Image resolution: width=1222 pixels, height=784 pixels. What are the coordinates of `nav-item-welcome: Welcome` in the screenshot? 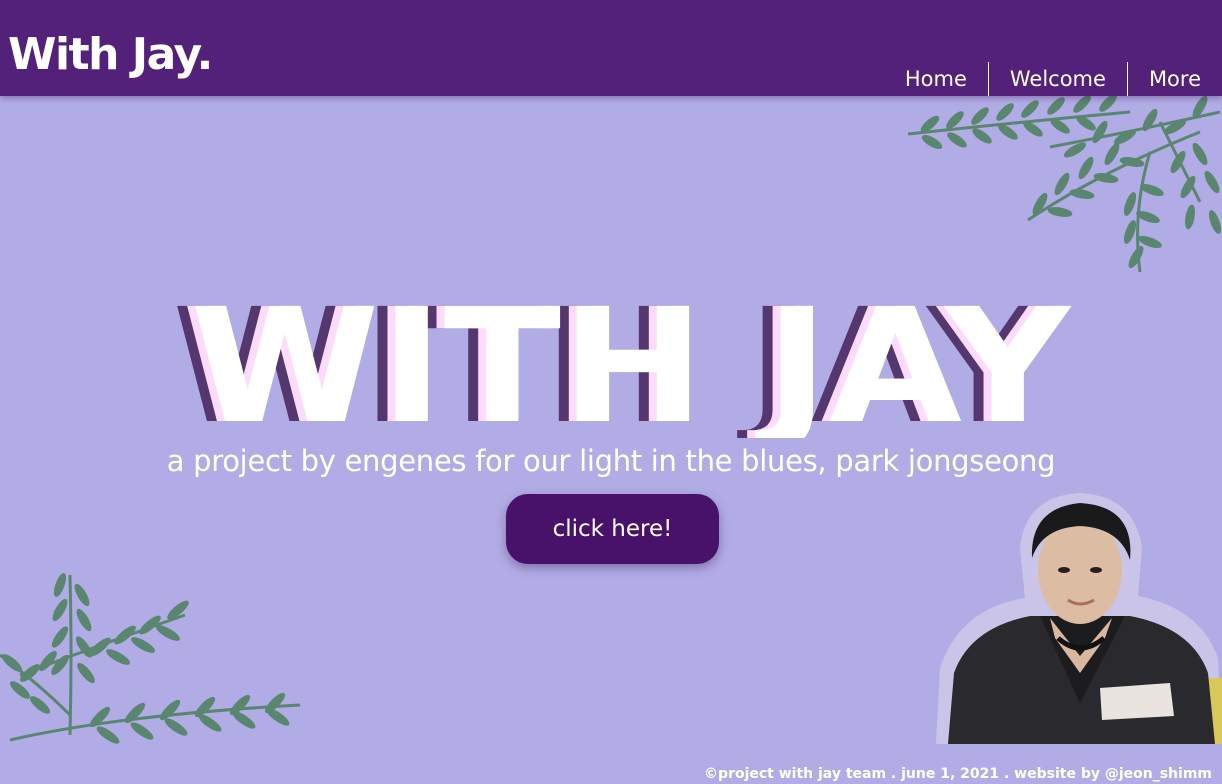 It's located at (1057, 79).